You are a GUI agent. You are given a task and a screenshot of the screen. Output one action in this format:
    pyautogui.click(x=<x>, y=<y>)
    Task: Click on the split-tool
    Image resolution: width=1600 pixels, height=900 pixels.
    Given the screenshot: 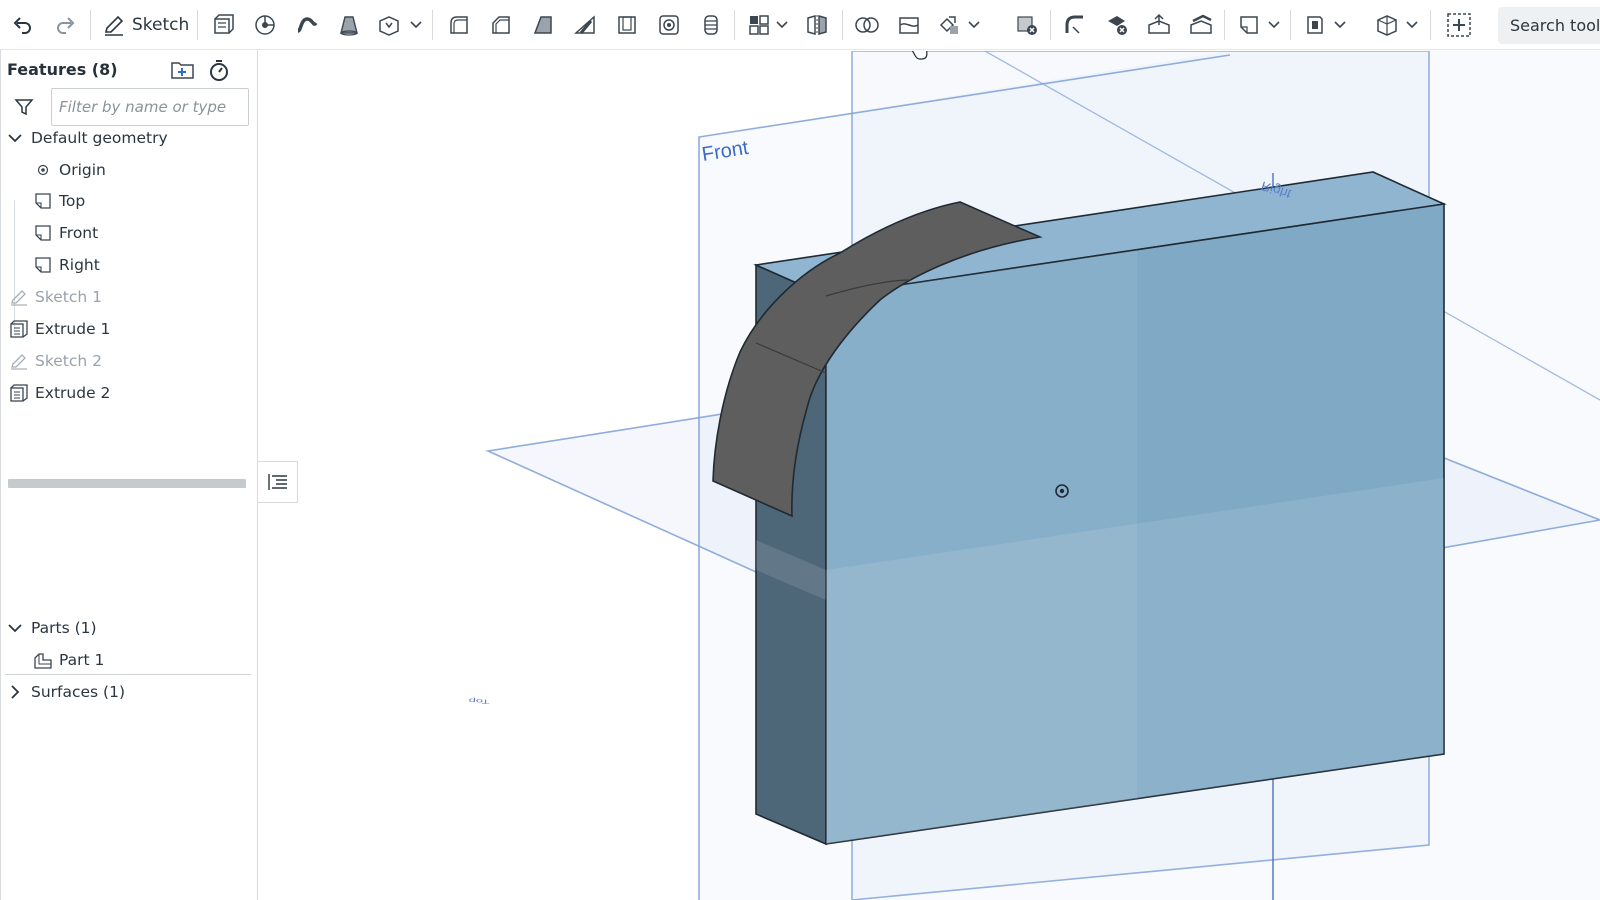 What is the action you would take?
    pyautogui.click(x=909, y=25)
    